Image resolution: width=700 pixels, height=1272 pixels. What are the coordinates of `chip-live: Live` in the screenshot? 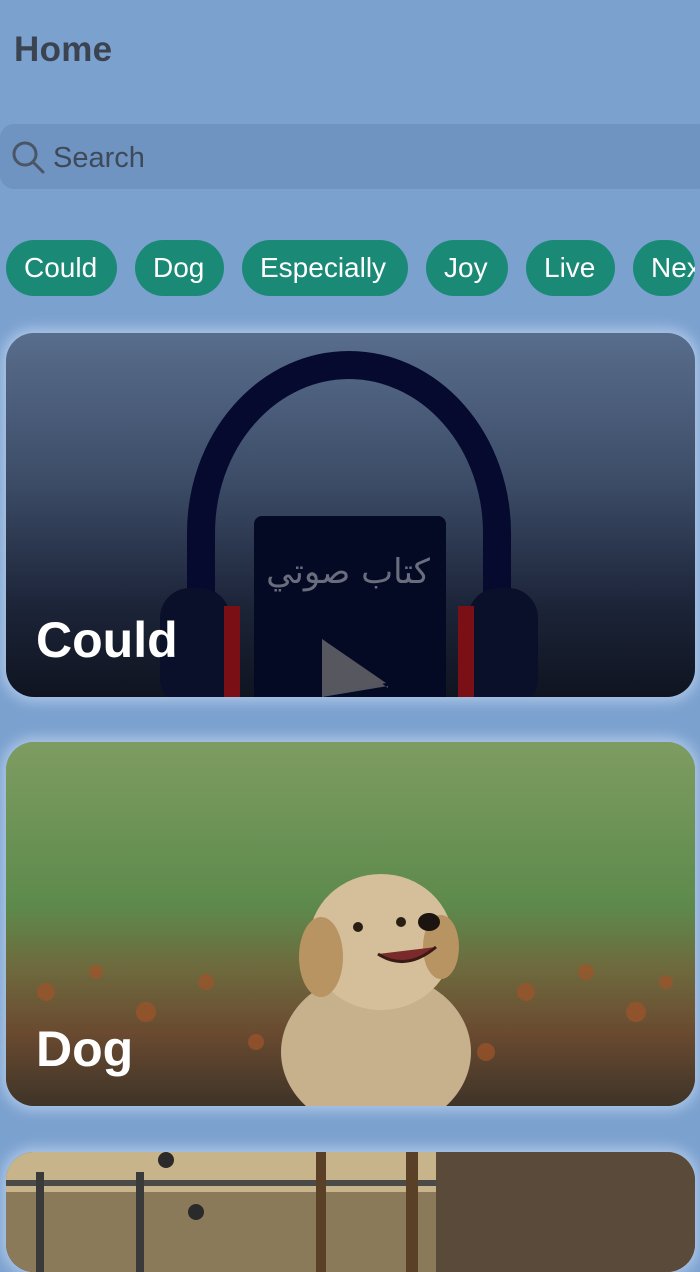 It's located at (570, 268).